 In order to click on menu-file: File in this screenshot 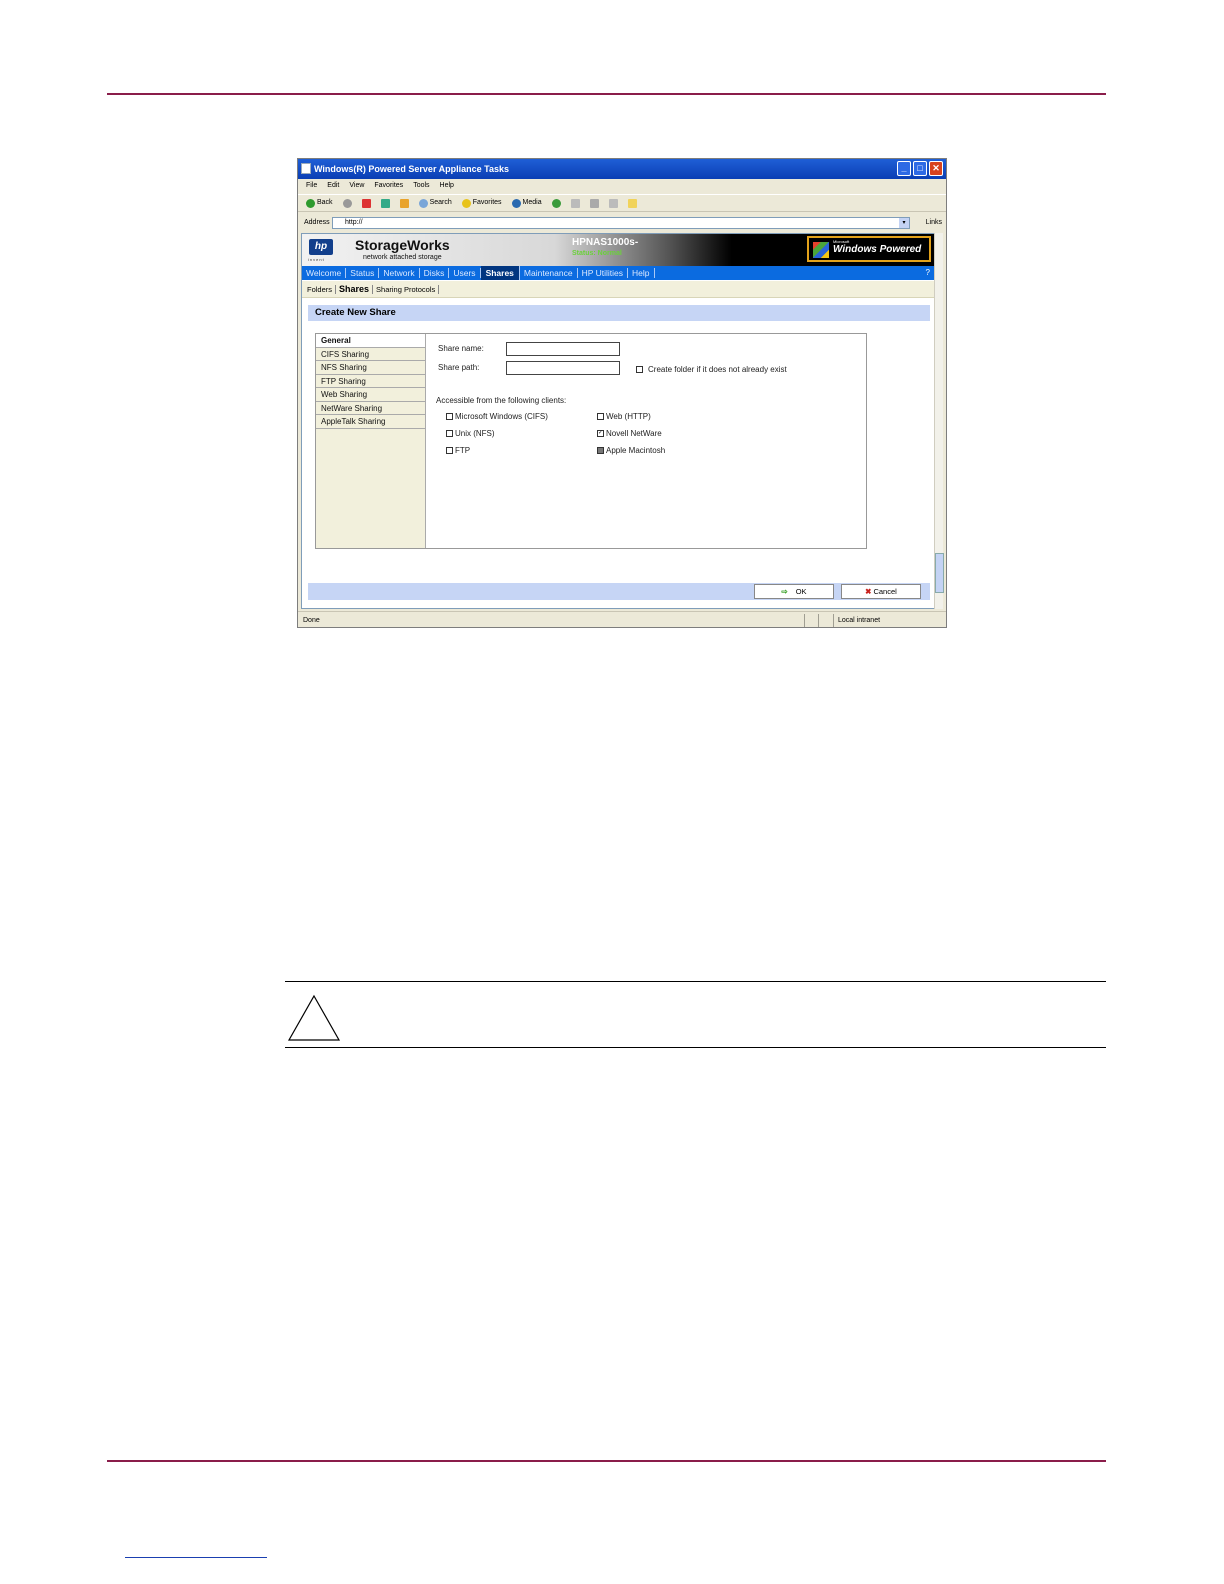, I will do `click(311, 185)`.